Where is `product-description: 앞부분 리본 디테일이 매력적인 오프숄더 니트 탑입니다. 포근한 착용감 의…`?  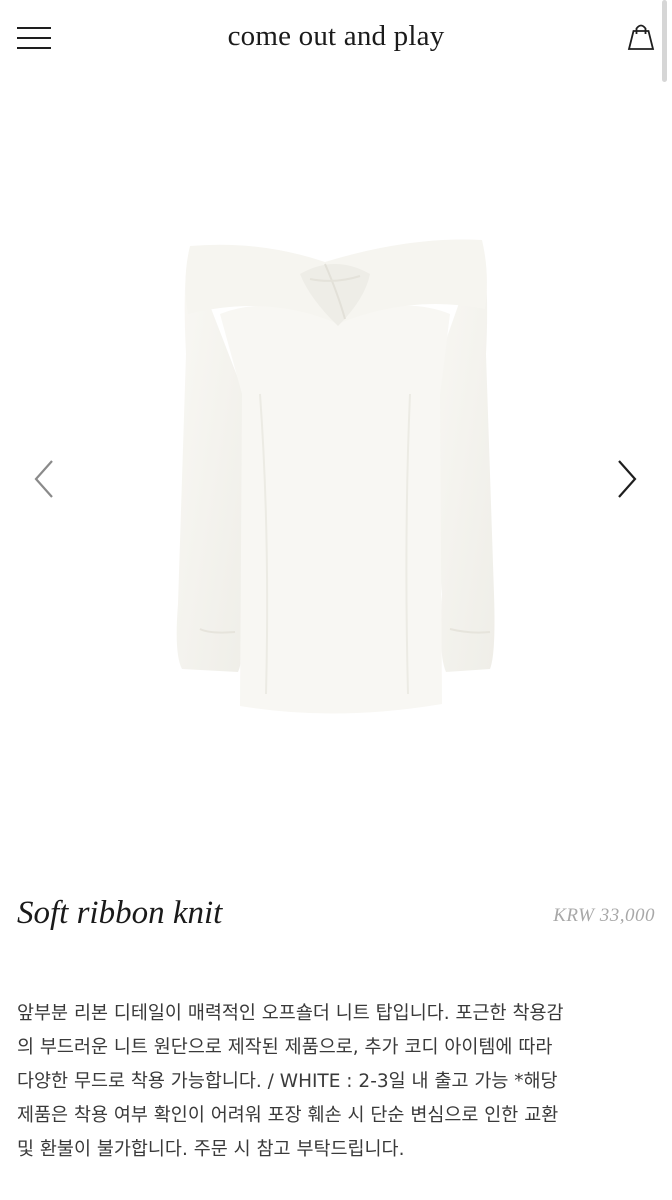
product-description: 앞부분 리본 디테일이 매력적인 오프숄더 니트 탑입니다. 포근한 착용감 의… is located at coordinates (337, 1082).